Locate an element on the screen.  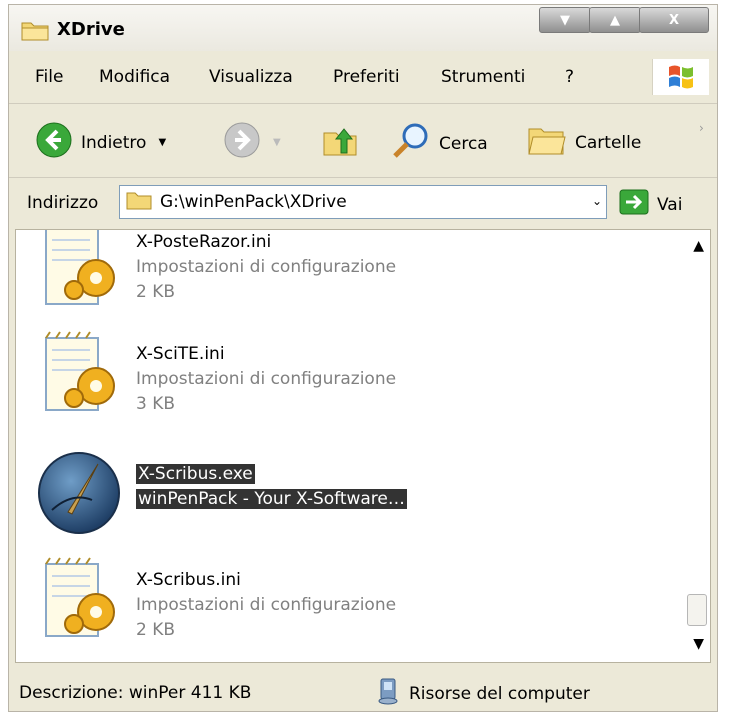
file-size: 3 KB is located at coordinates (156, 404).